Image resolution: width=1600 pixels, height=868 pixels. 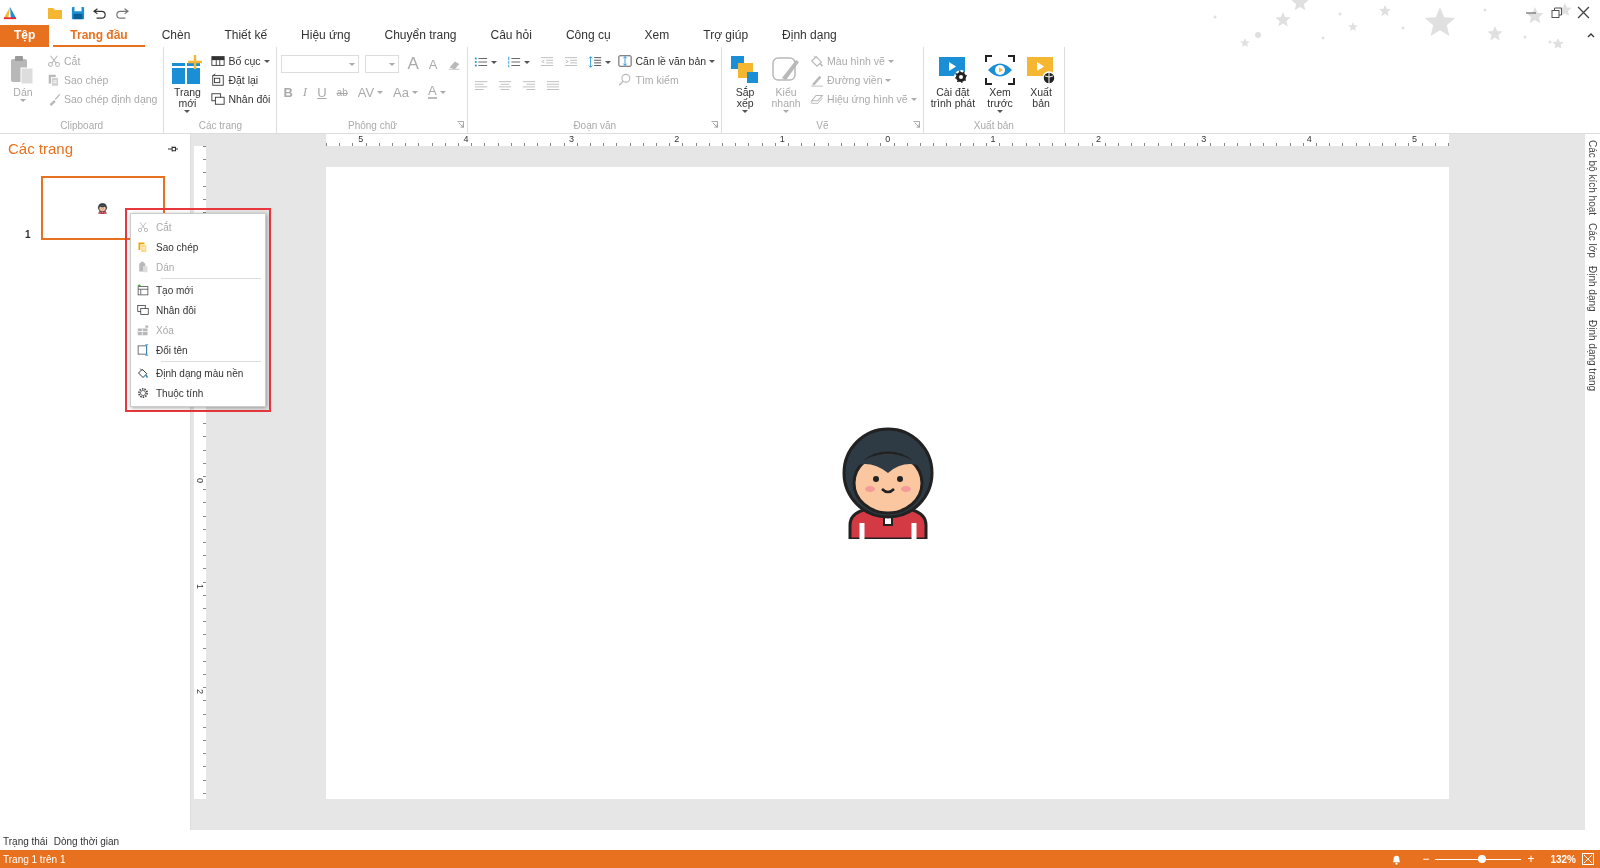 What do you see at coordinates (143, 267) in the screenshot?
I see `paste-icon` at bounding box center [143, 267].